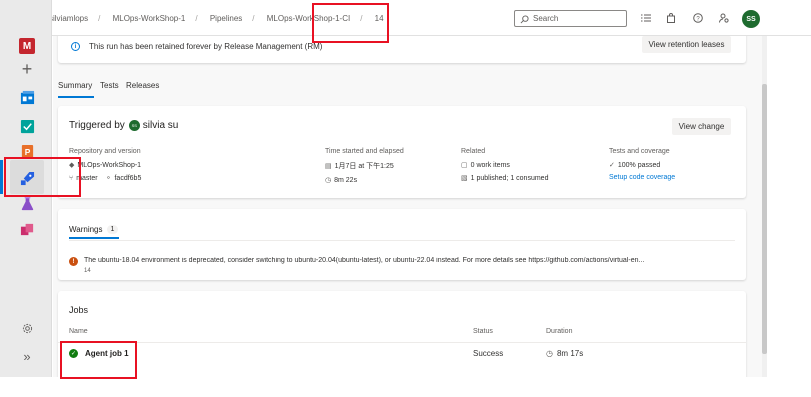 Image resolution: width=811 pixels, height=397 pixels. What do you see at coordinates (612, 165) in the screenshot?
I see `check-circle-icon: ✓` at bounding box center [612, 165].